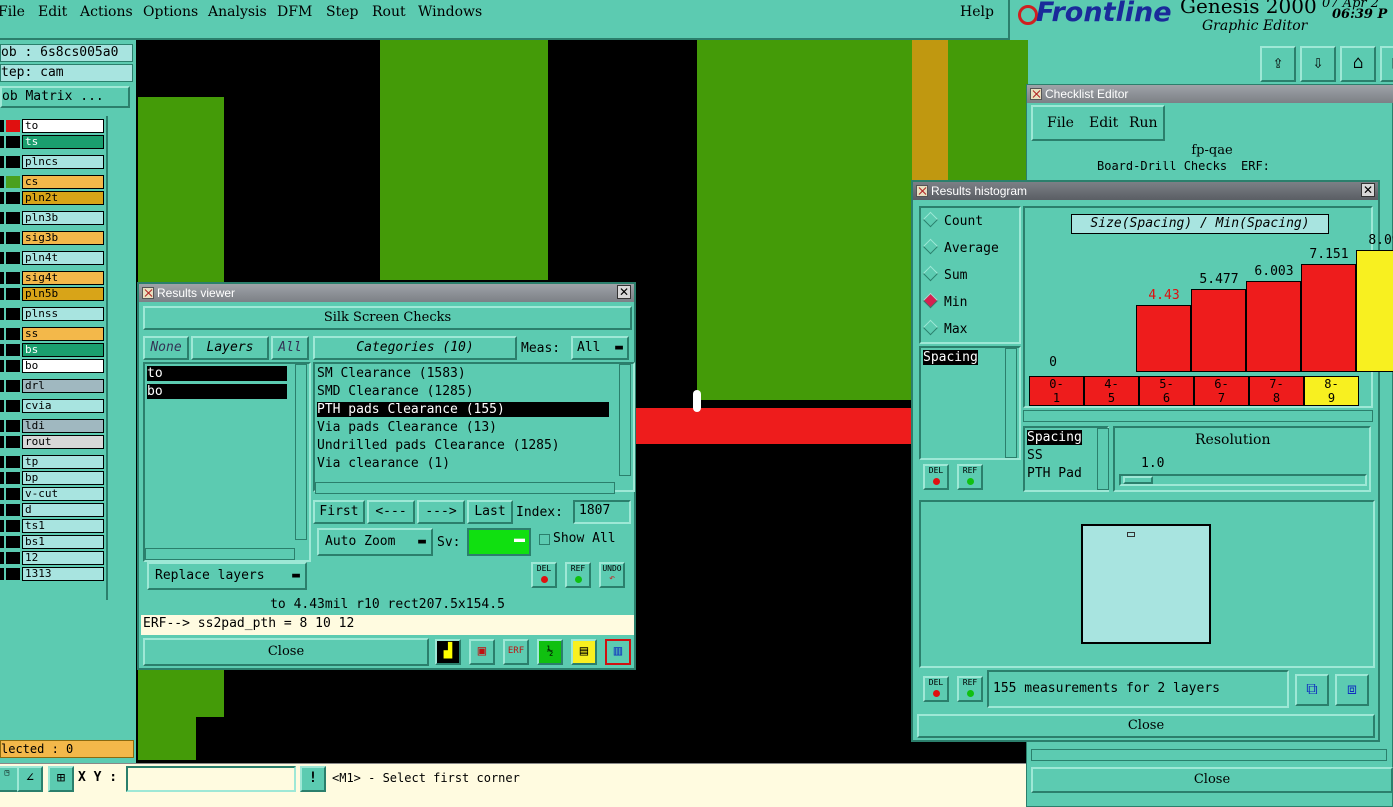  I want to click on checklist-row: Board-Drill Checks ERF:, so click(1212, 168).